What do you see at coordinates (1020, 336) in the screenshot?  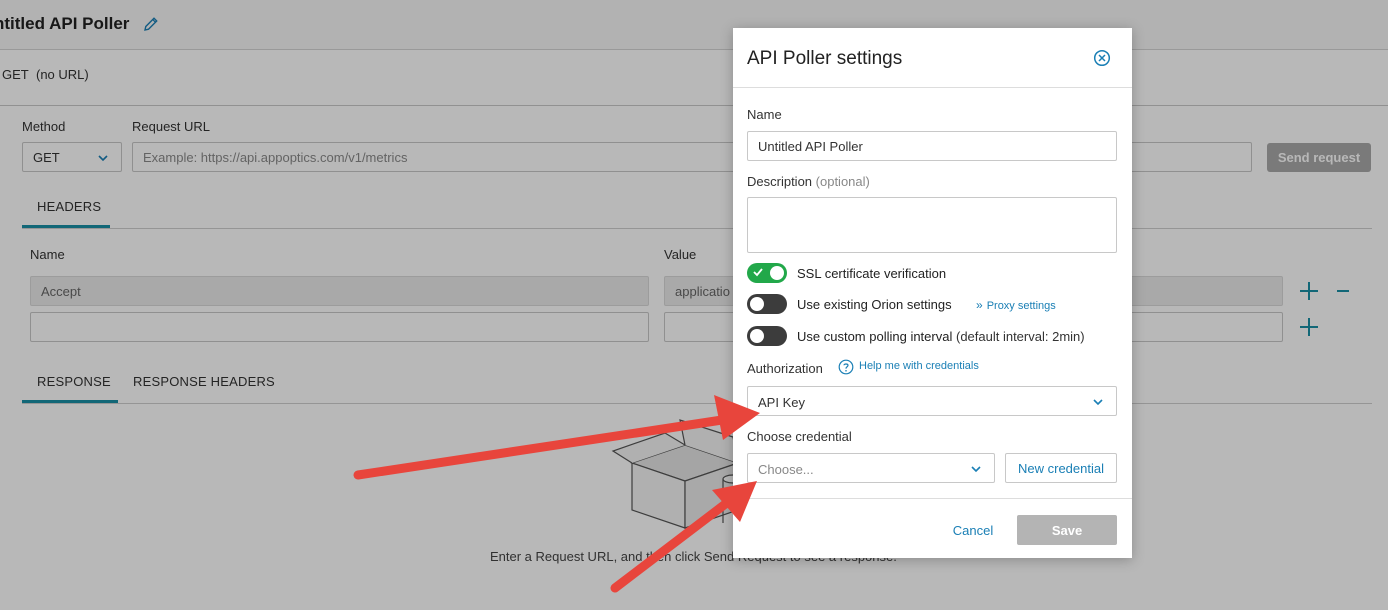 I see `default-interval-note: (default interval: 2min)` at bounding box center [1020, 336].